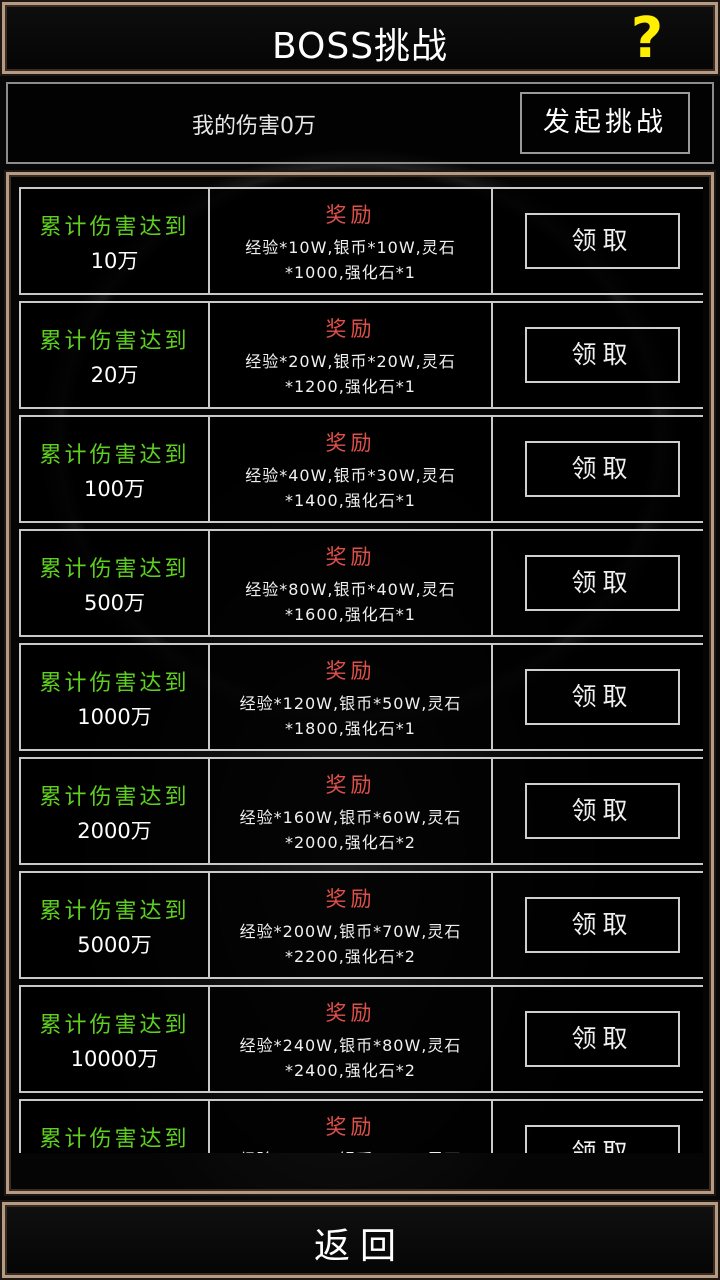 The image size is (720, 1280). Describe the element at coordinates (350, 956) in the screenshot. I see `reward-items-line-2: *2200,强化石*2` at that location.